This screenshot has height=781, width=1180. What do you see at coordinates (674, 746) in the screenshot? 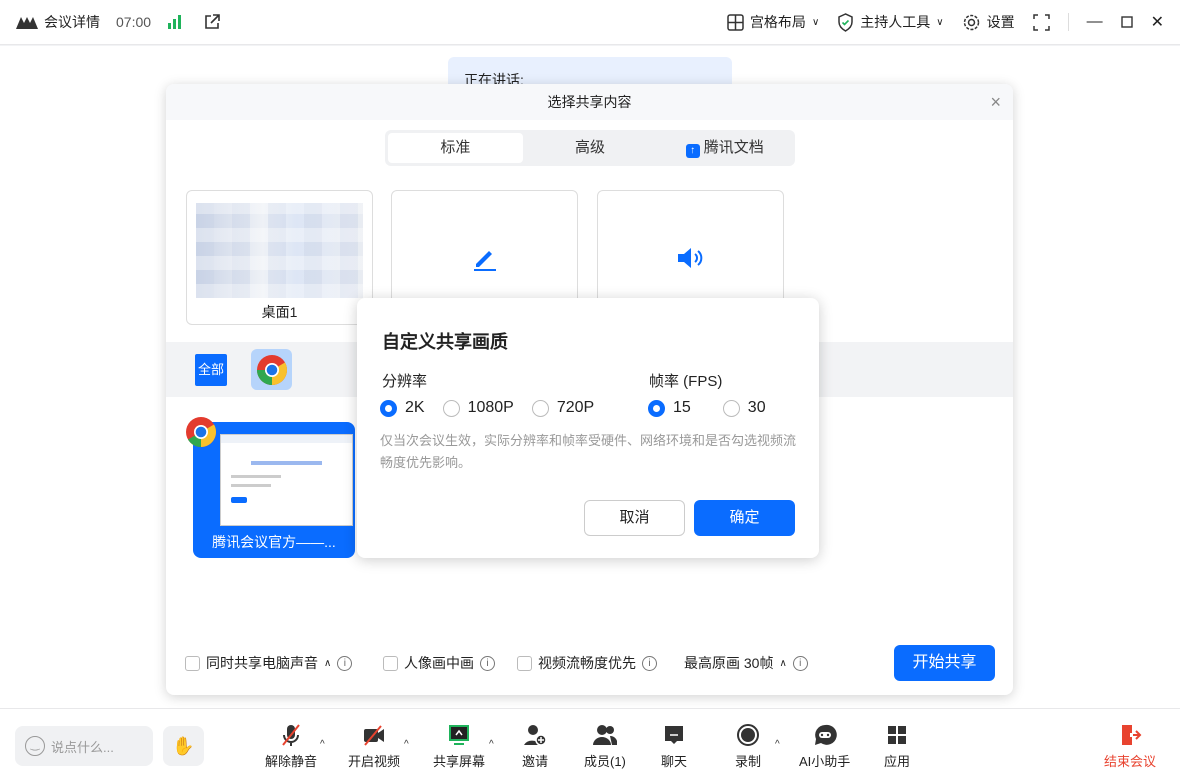
I see `chat-button: 聊天` at bounding box center [674, 746].